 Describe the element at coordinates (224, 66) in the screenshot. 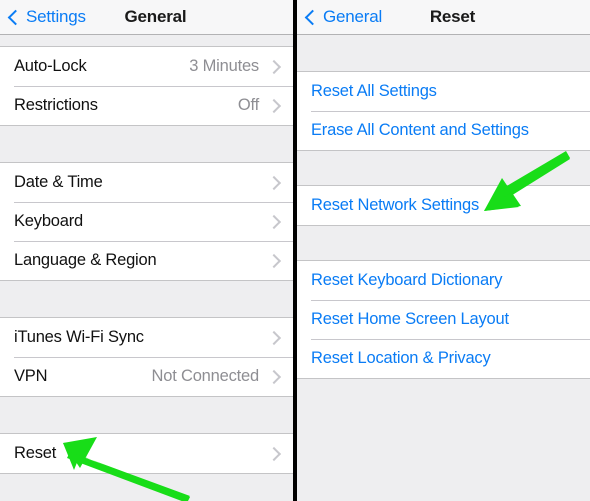

I see `row-value: 3 Minutes` at that location.